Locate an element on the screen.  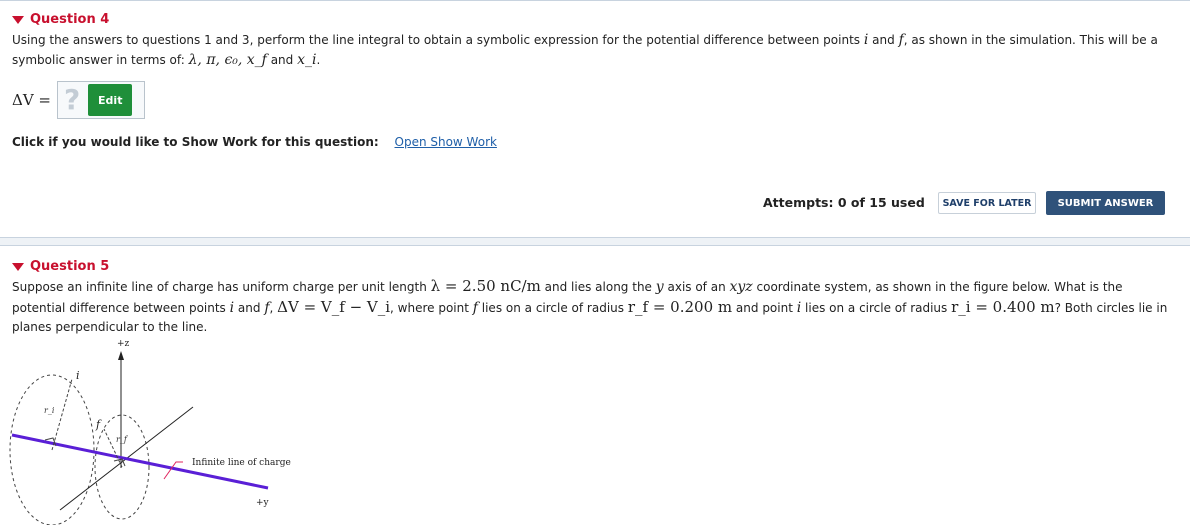
rf-value: r_f = 0.200 m is located at coordinates (680, 306).